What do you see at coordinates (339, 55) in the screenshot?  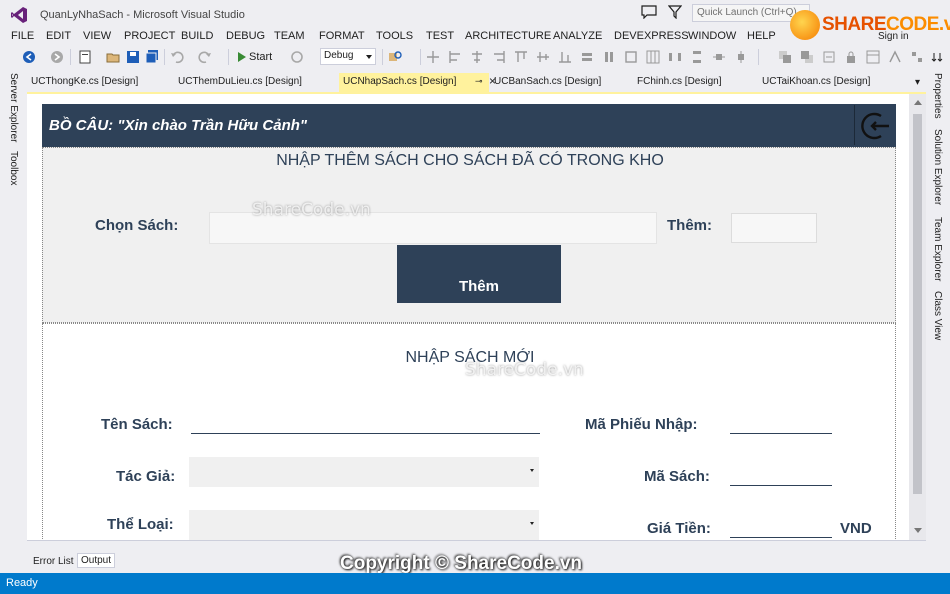 I see `configuration-value: Debug` at bounding box center [339, 55].